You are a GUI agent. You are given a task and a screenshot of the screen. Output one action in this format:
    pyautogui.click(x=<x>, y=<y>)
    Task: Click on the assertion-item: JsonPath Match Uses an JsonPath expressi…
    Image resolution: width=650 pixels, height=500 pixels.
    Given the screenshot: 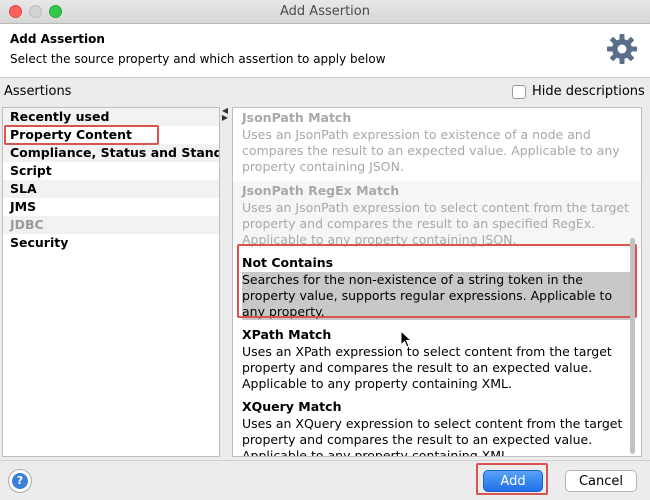 What is the action you would take?
    pyautogui.click(x=437, y=141)
    